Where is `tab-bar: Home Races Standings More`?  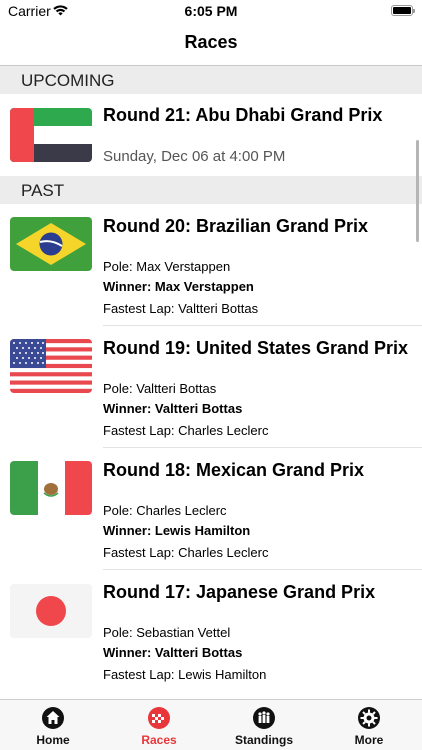 tab-bar: Home Races Standings More is located at coordinates (211, 724).